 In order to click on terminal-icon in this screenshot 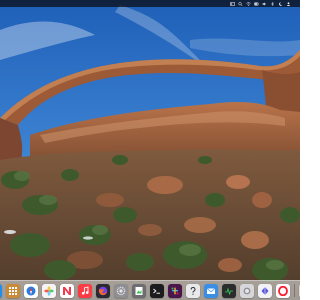, I will do `click(156, 290)`.